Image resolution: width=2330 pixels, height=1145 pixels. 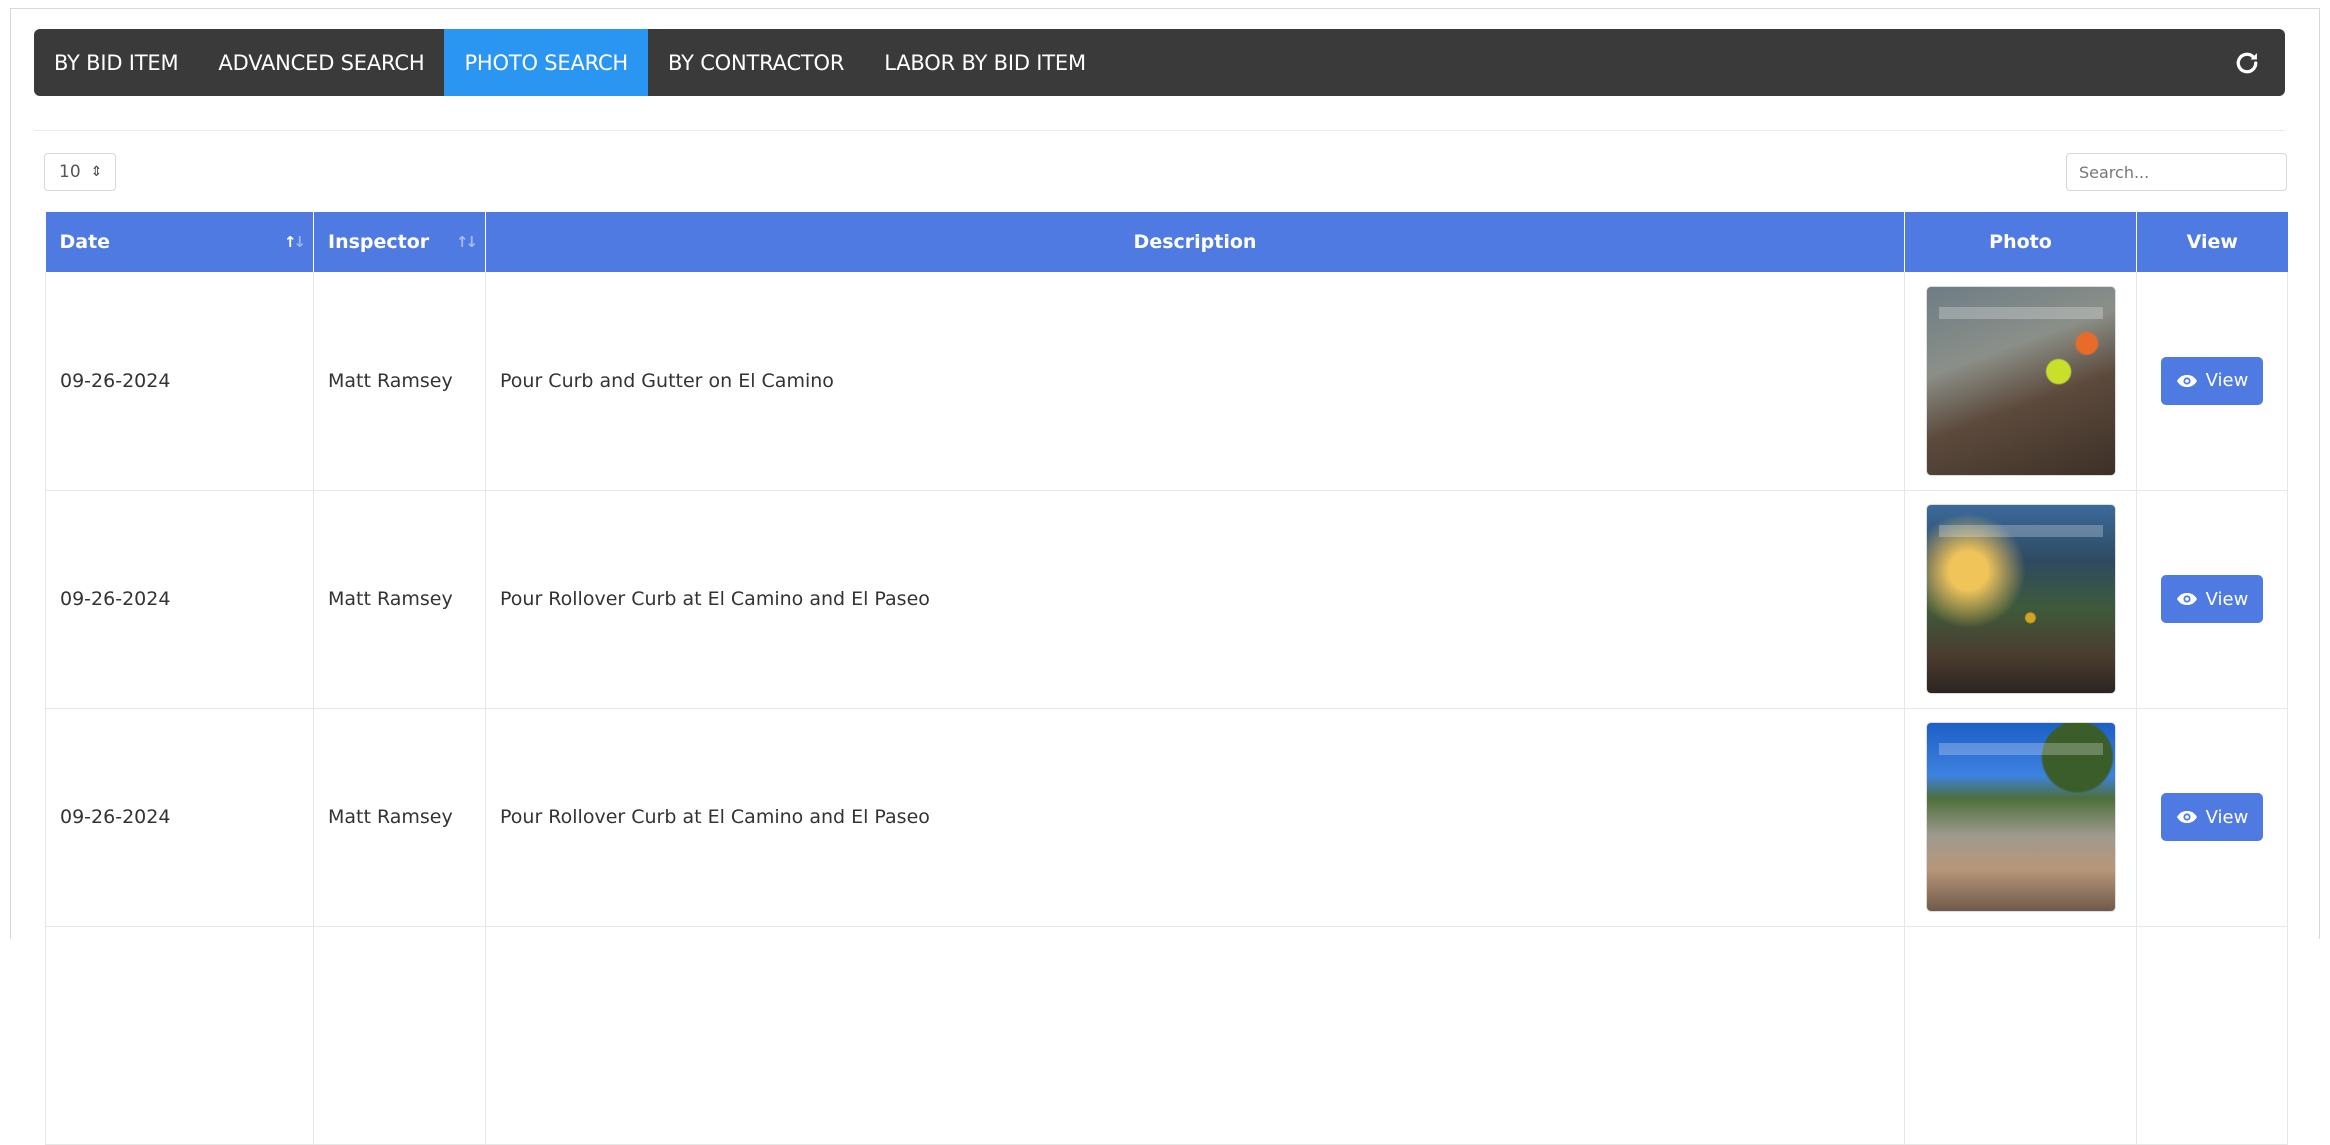 What do you see at coordinates (985, 62) in the screenshot?
I see `tab-labor-by-bid-item: LABOR BY BID ITEM` at bounding box center [985, 62].